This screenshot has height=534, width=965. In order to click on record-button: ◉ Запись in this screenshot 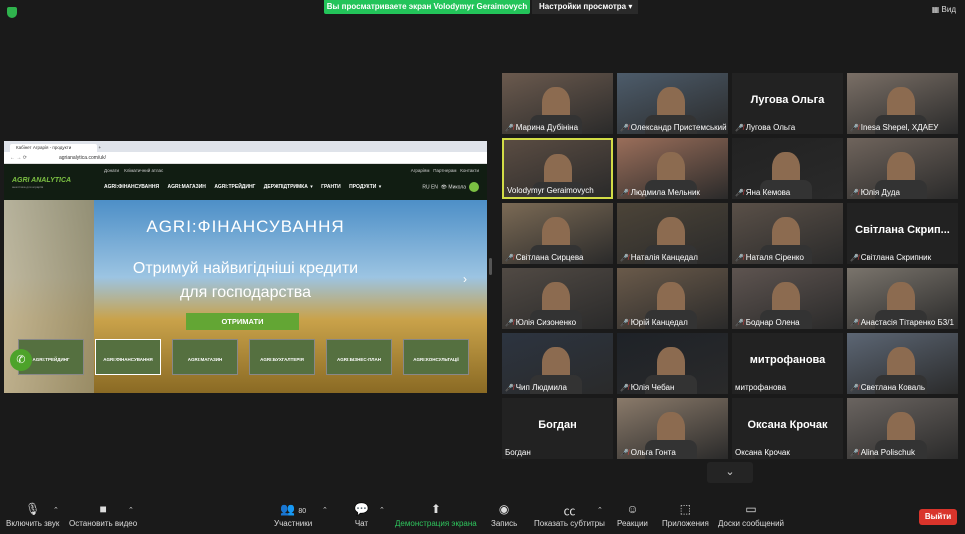, I will do `click(504, 515)`.